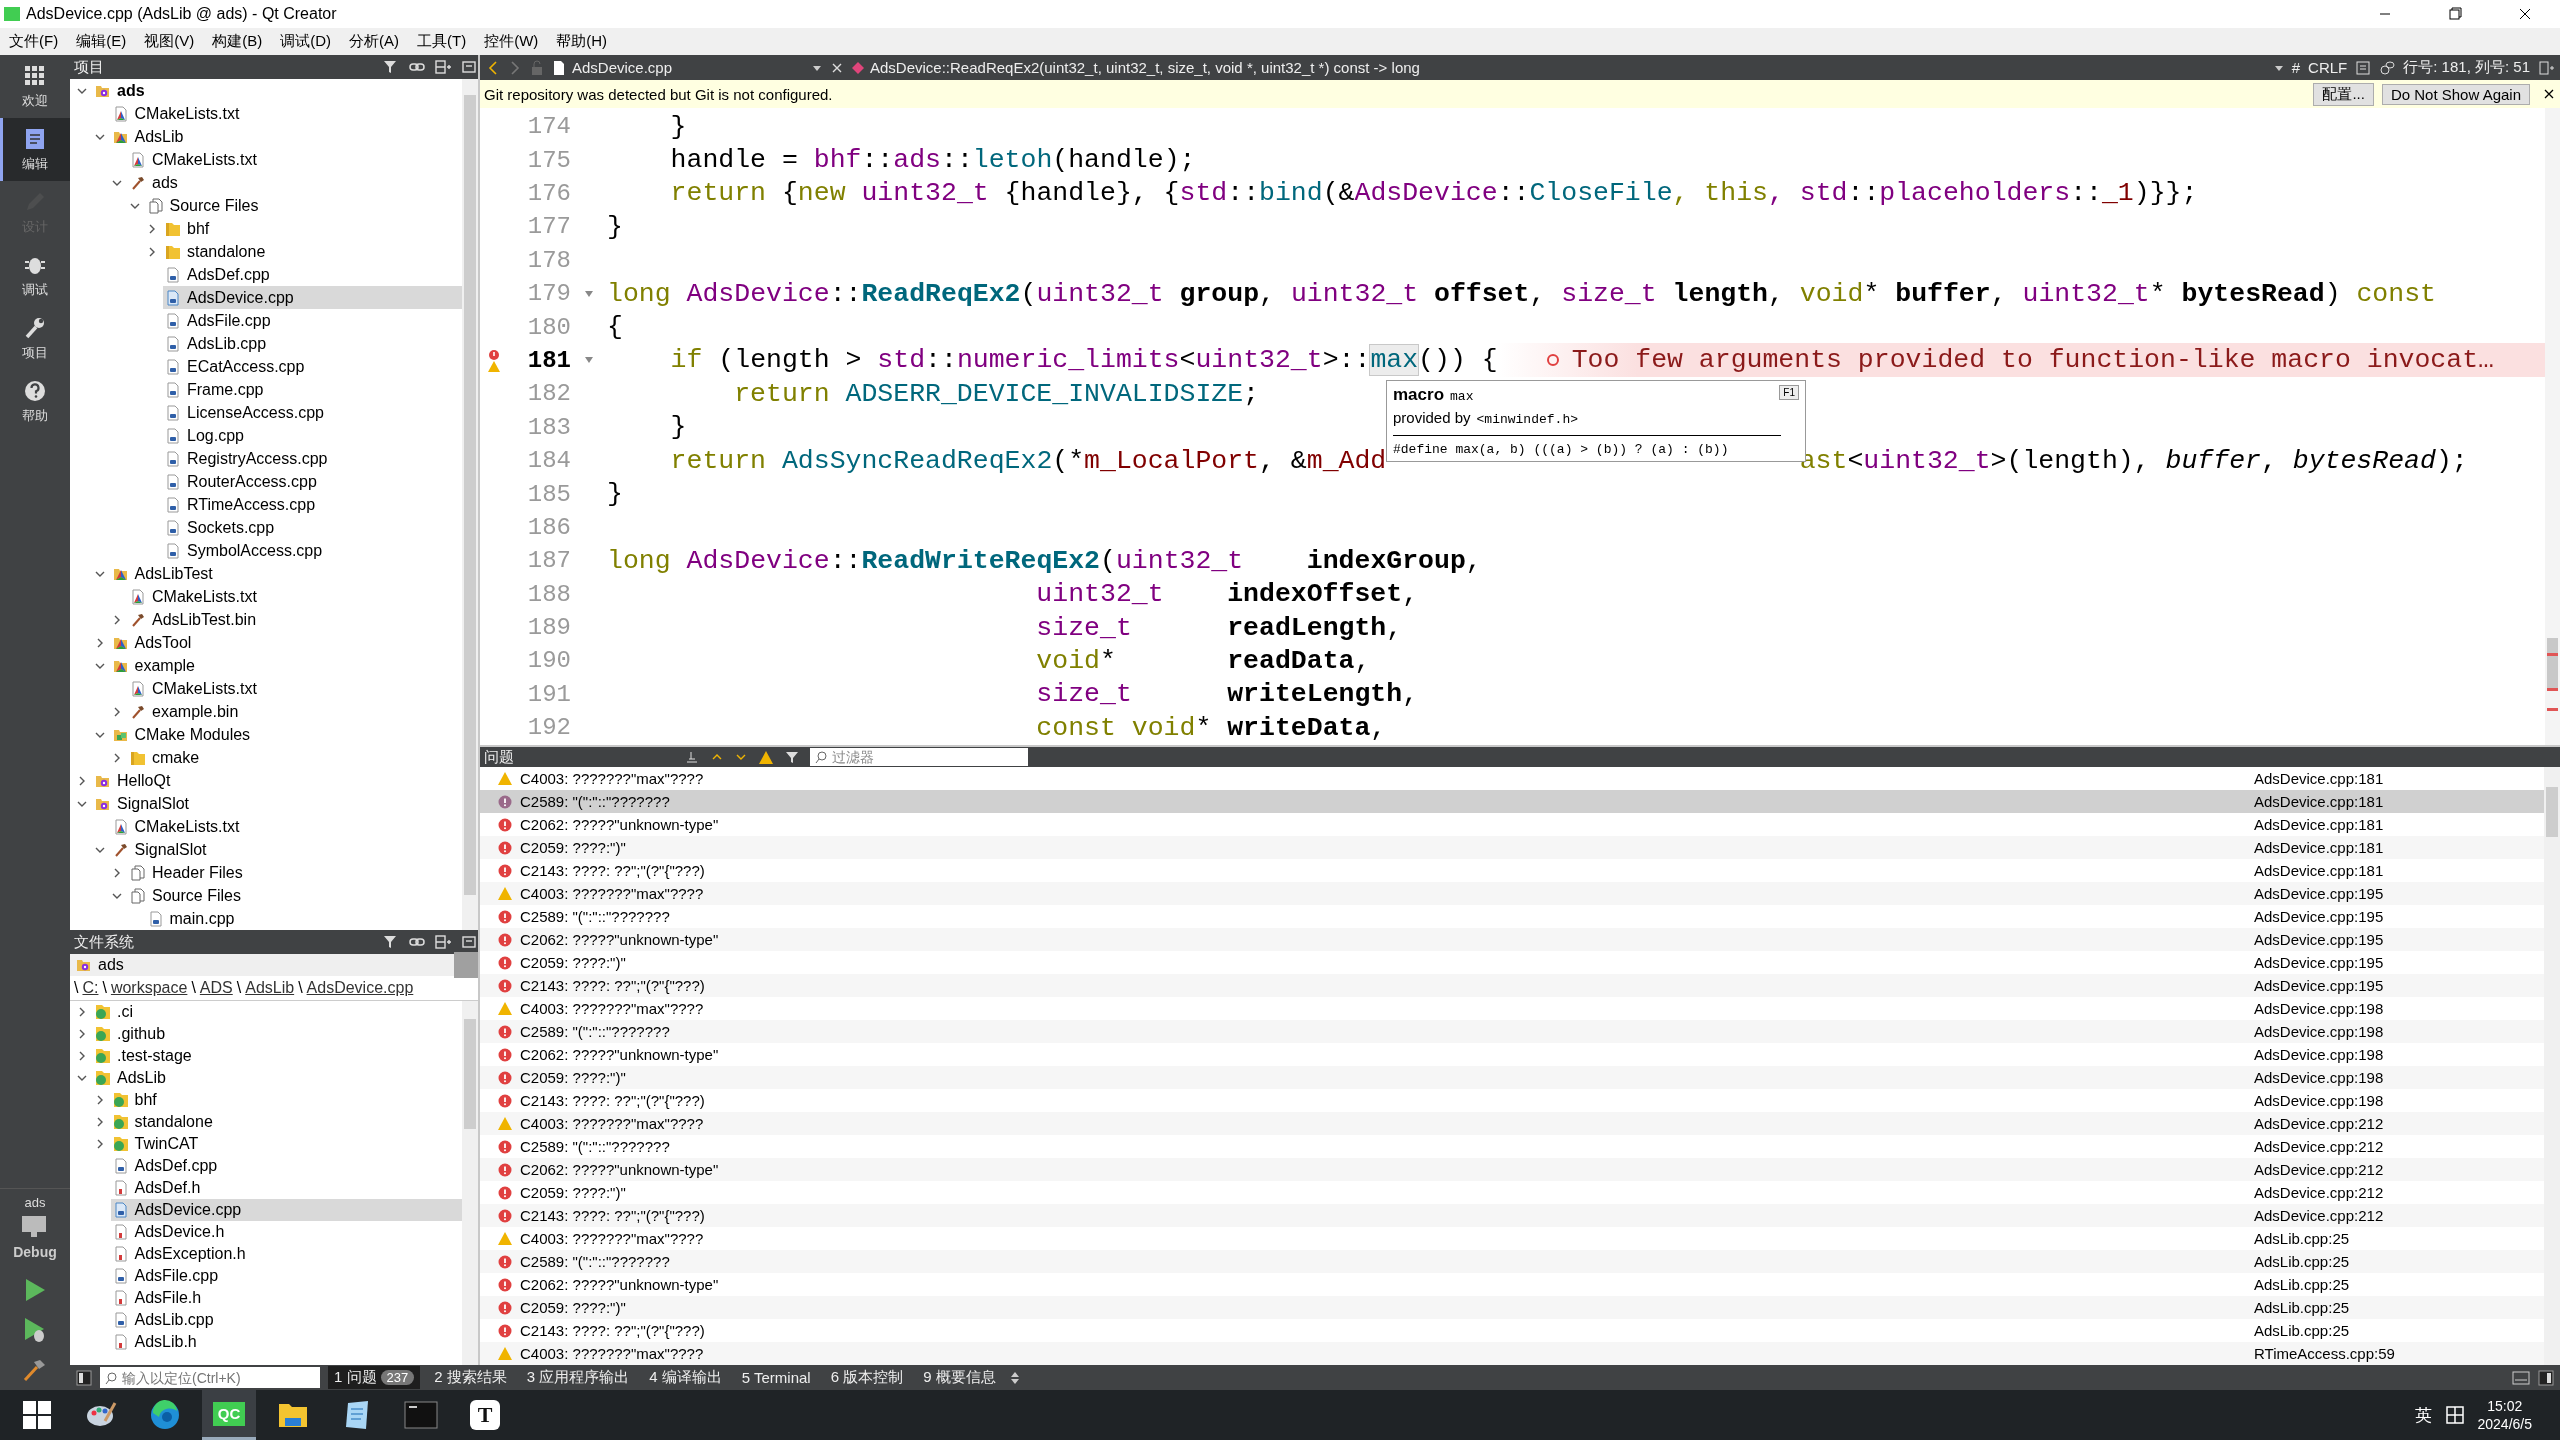 The height and width of the screenshot is (1440, 2560). What do you see at coordinates (90, 988) in the screenshot?
I see `breadcrumb-link: C:` at bounding box center [90, 988].